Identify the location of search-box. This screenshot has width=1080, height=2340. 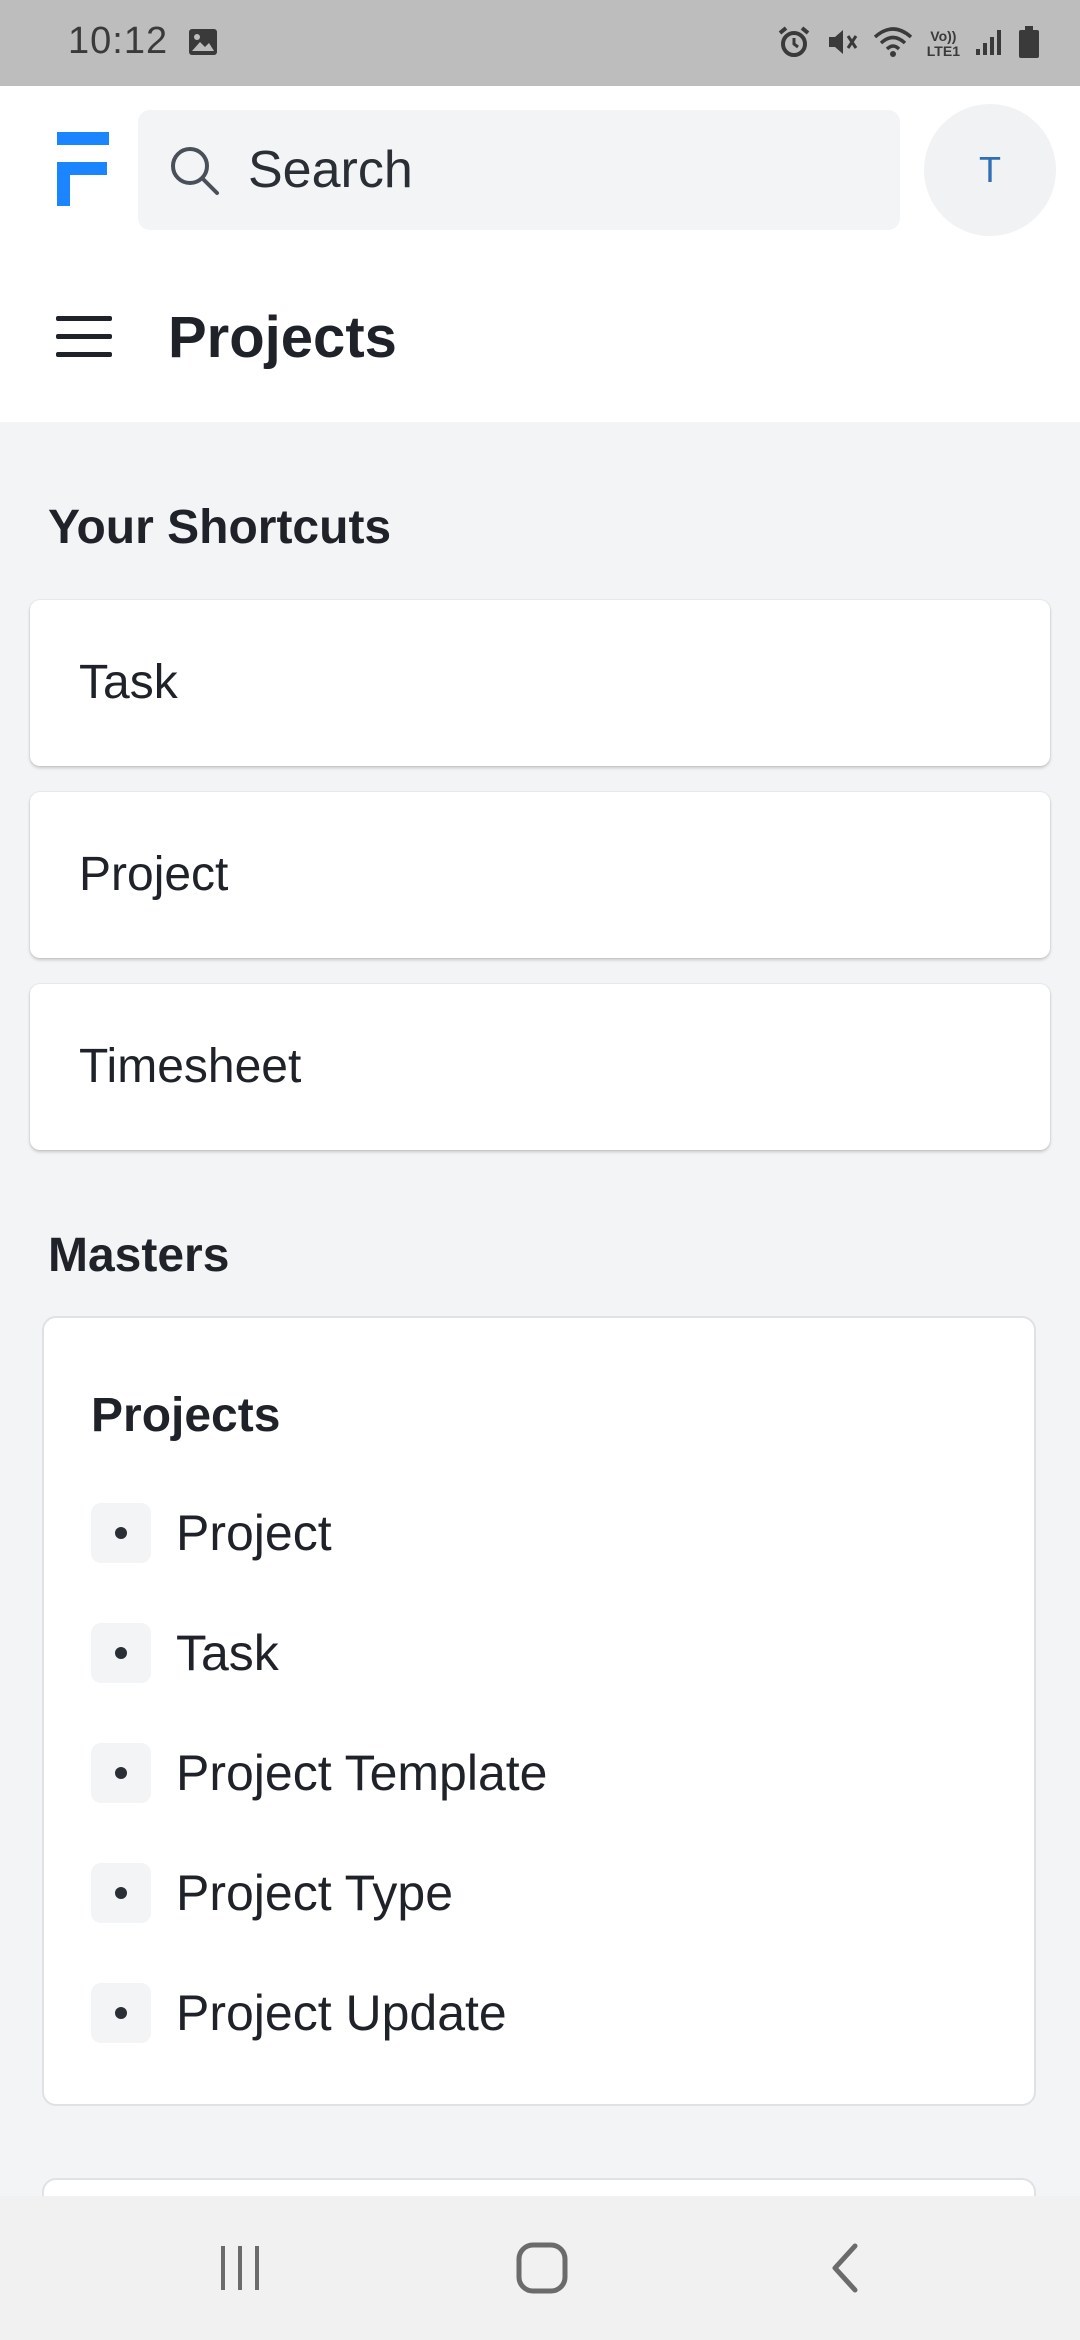
(519, 170).